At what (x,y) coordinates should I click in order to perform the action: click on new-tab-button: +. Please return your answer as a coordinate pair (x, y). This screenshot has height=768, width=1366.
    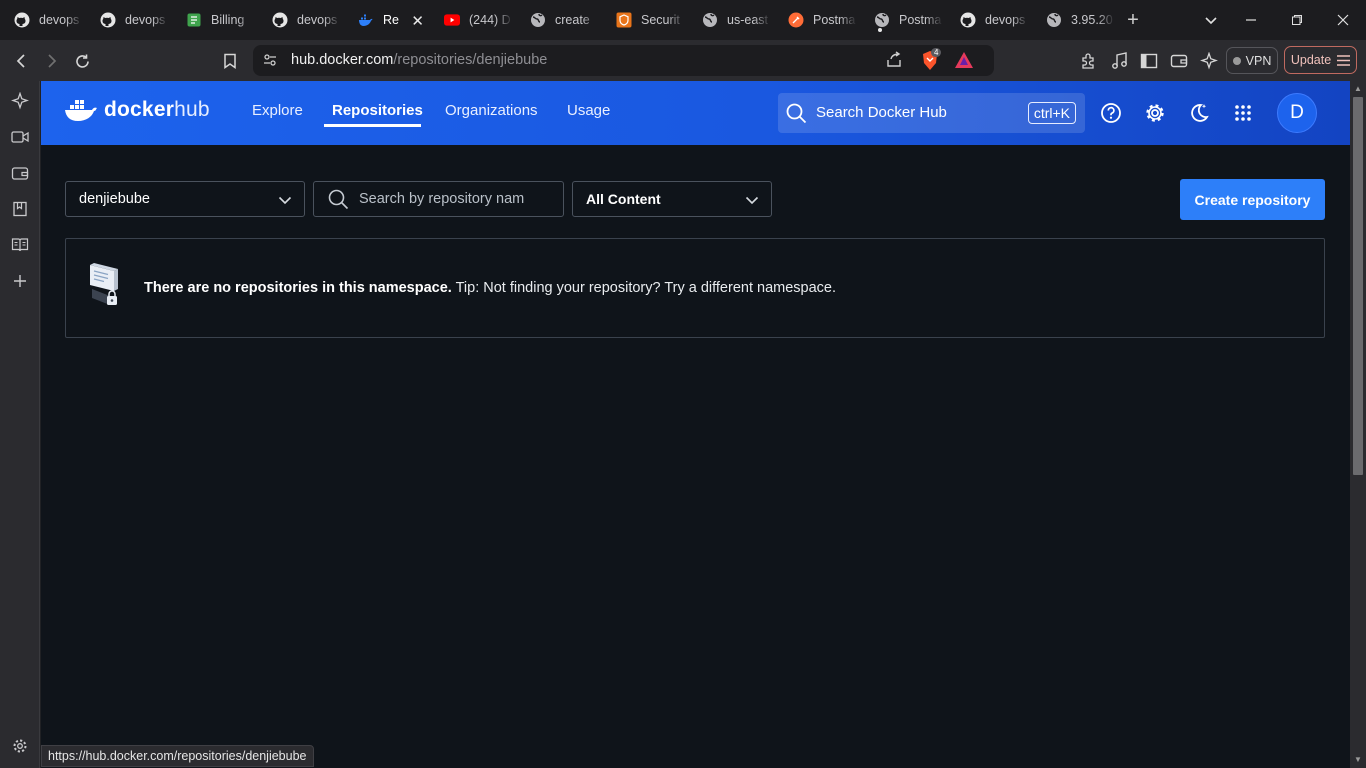
    Looking at the image, I should click on (1133, 20).